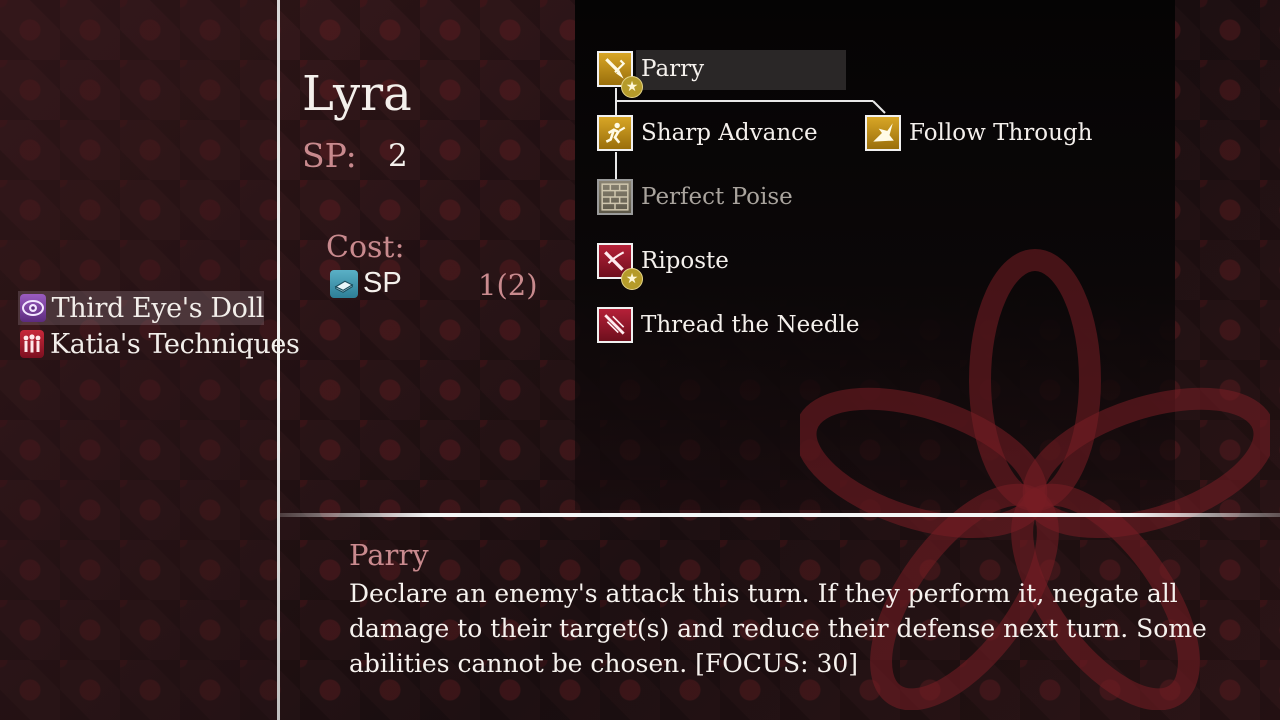 Image resolution: width=1280 pixels, height=720 pixels. I want to click on skill-node-parry: ★ Parry, so click(651, 74).